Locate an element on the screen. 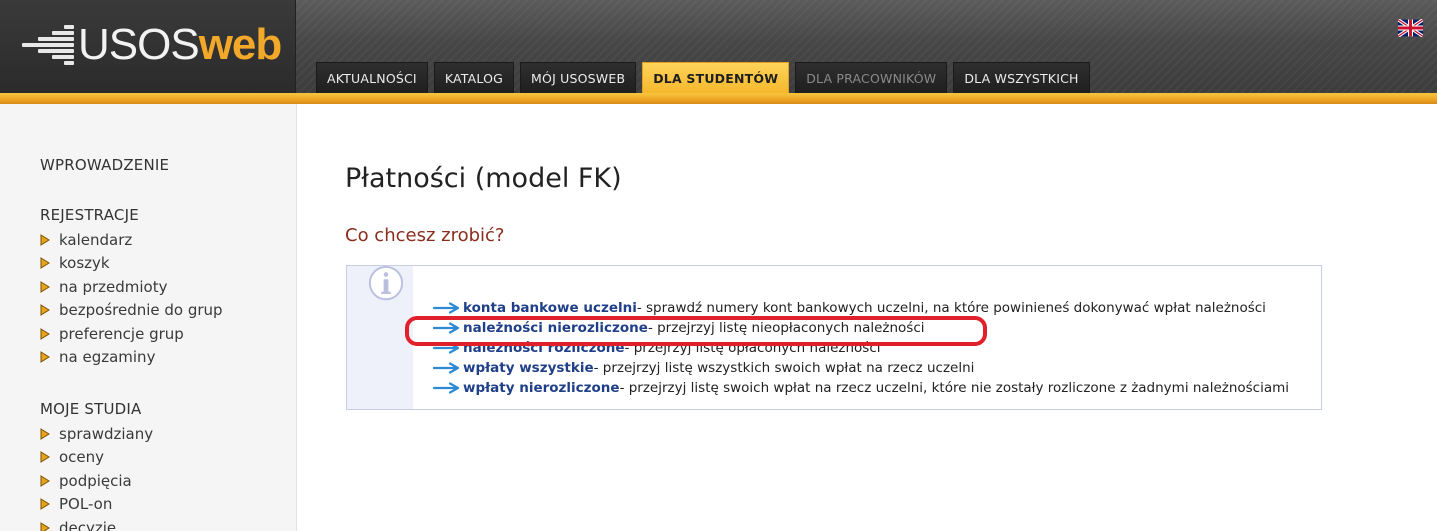 The image size is (1437, 531). sidebar-item-label: na przedmioty is located at coordinates (113, 286).